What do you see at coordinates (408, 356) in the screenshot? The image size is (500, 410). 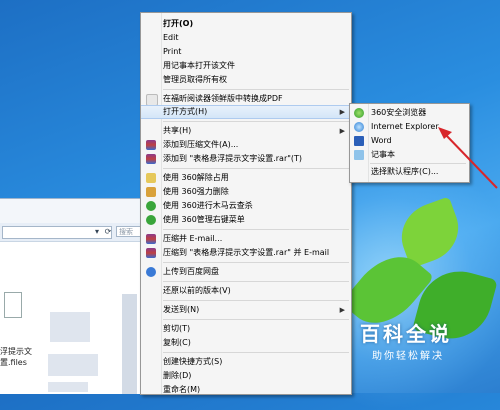 I see `watermark-subtitle: 助你轻松解决` at bounding box center [408, 356].